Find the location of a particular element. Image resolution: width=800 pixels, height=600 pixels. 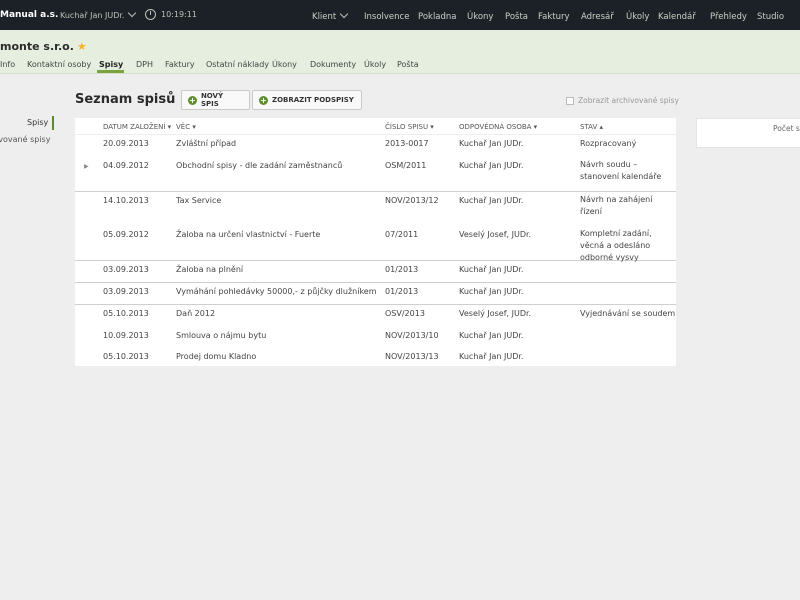

sidebar-item-spisy: Spisy is located at coordinates (37, 122).